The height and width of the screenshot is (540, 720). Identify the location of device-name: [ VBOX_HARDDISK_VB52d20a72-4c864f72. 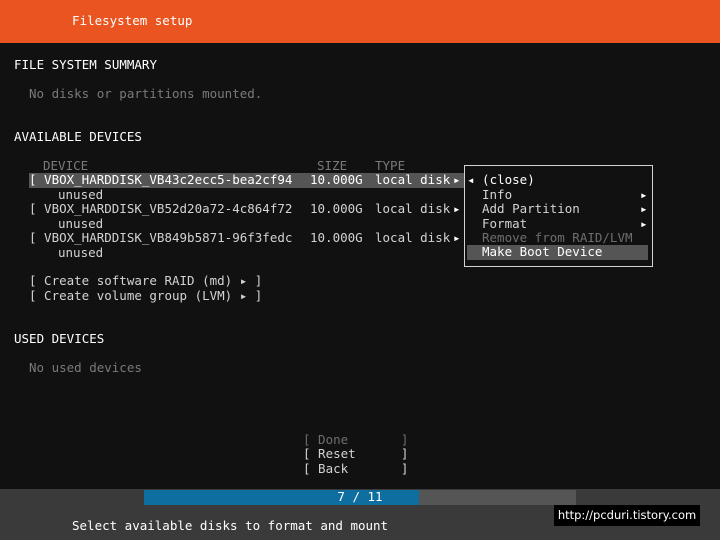
(160, 209).